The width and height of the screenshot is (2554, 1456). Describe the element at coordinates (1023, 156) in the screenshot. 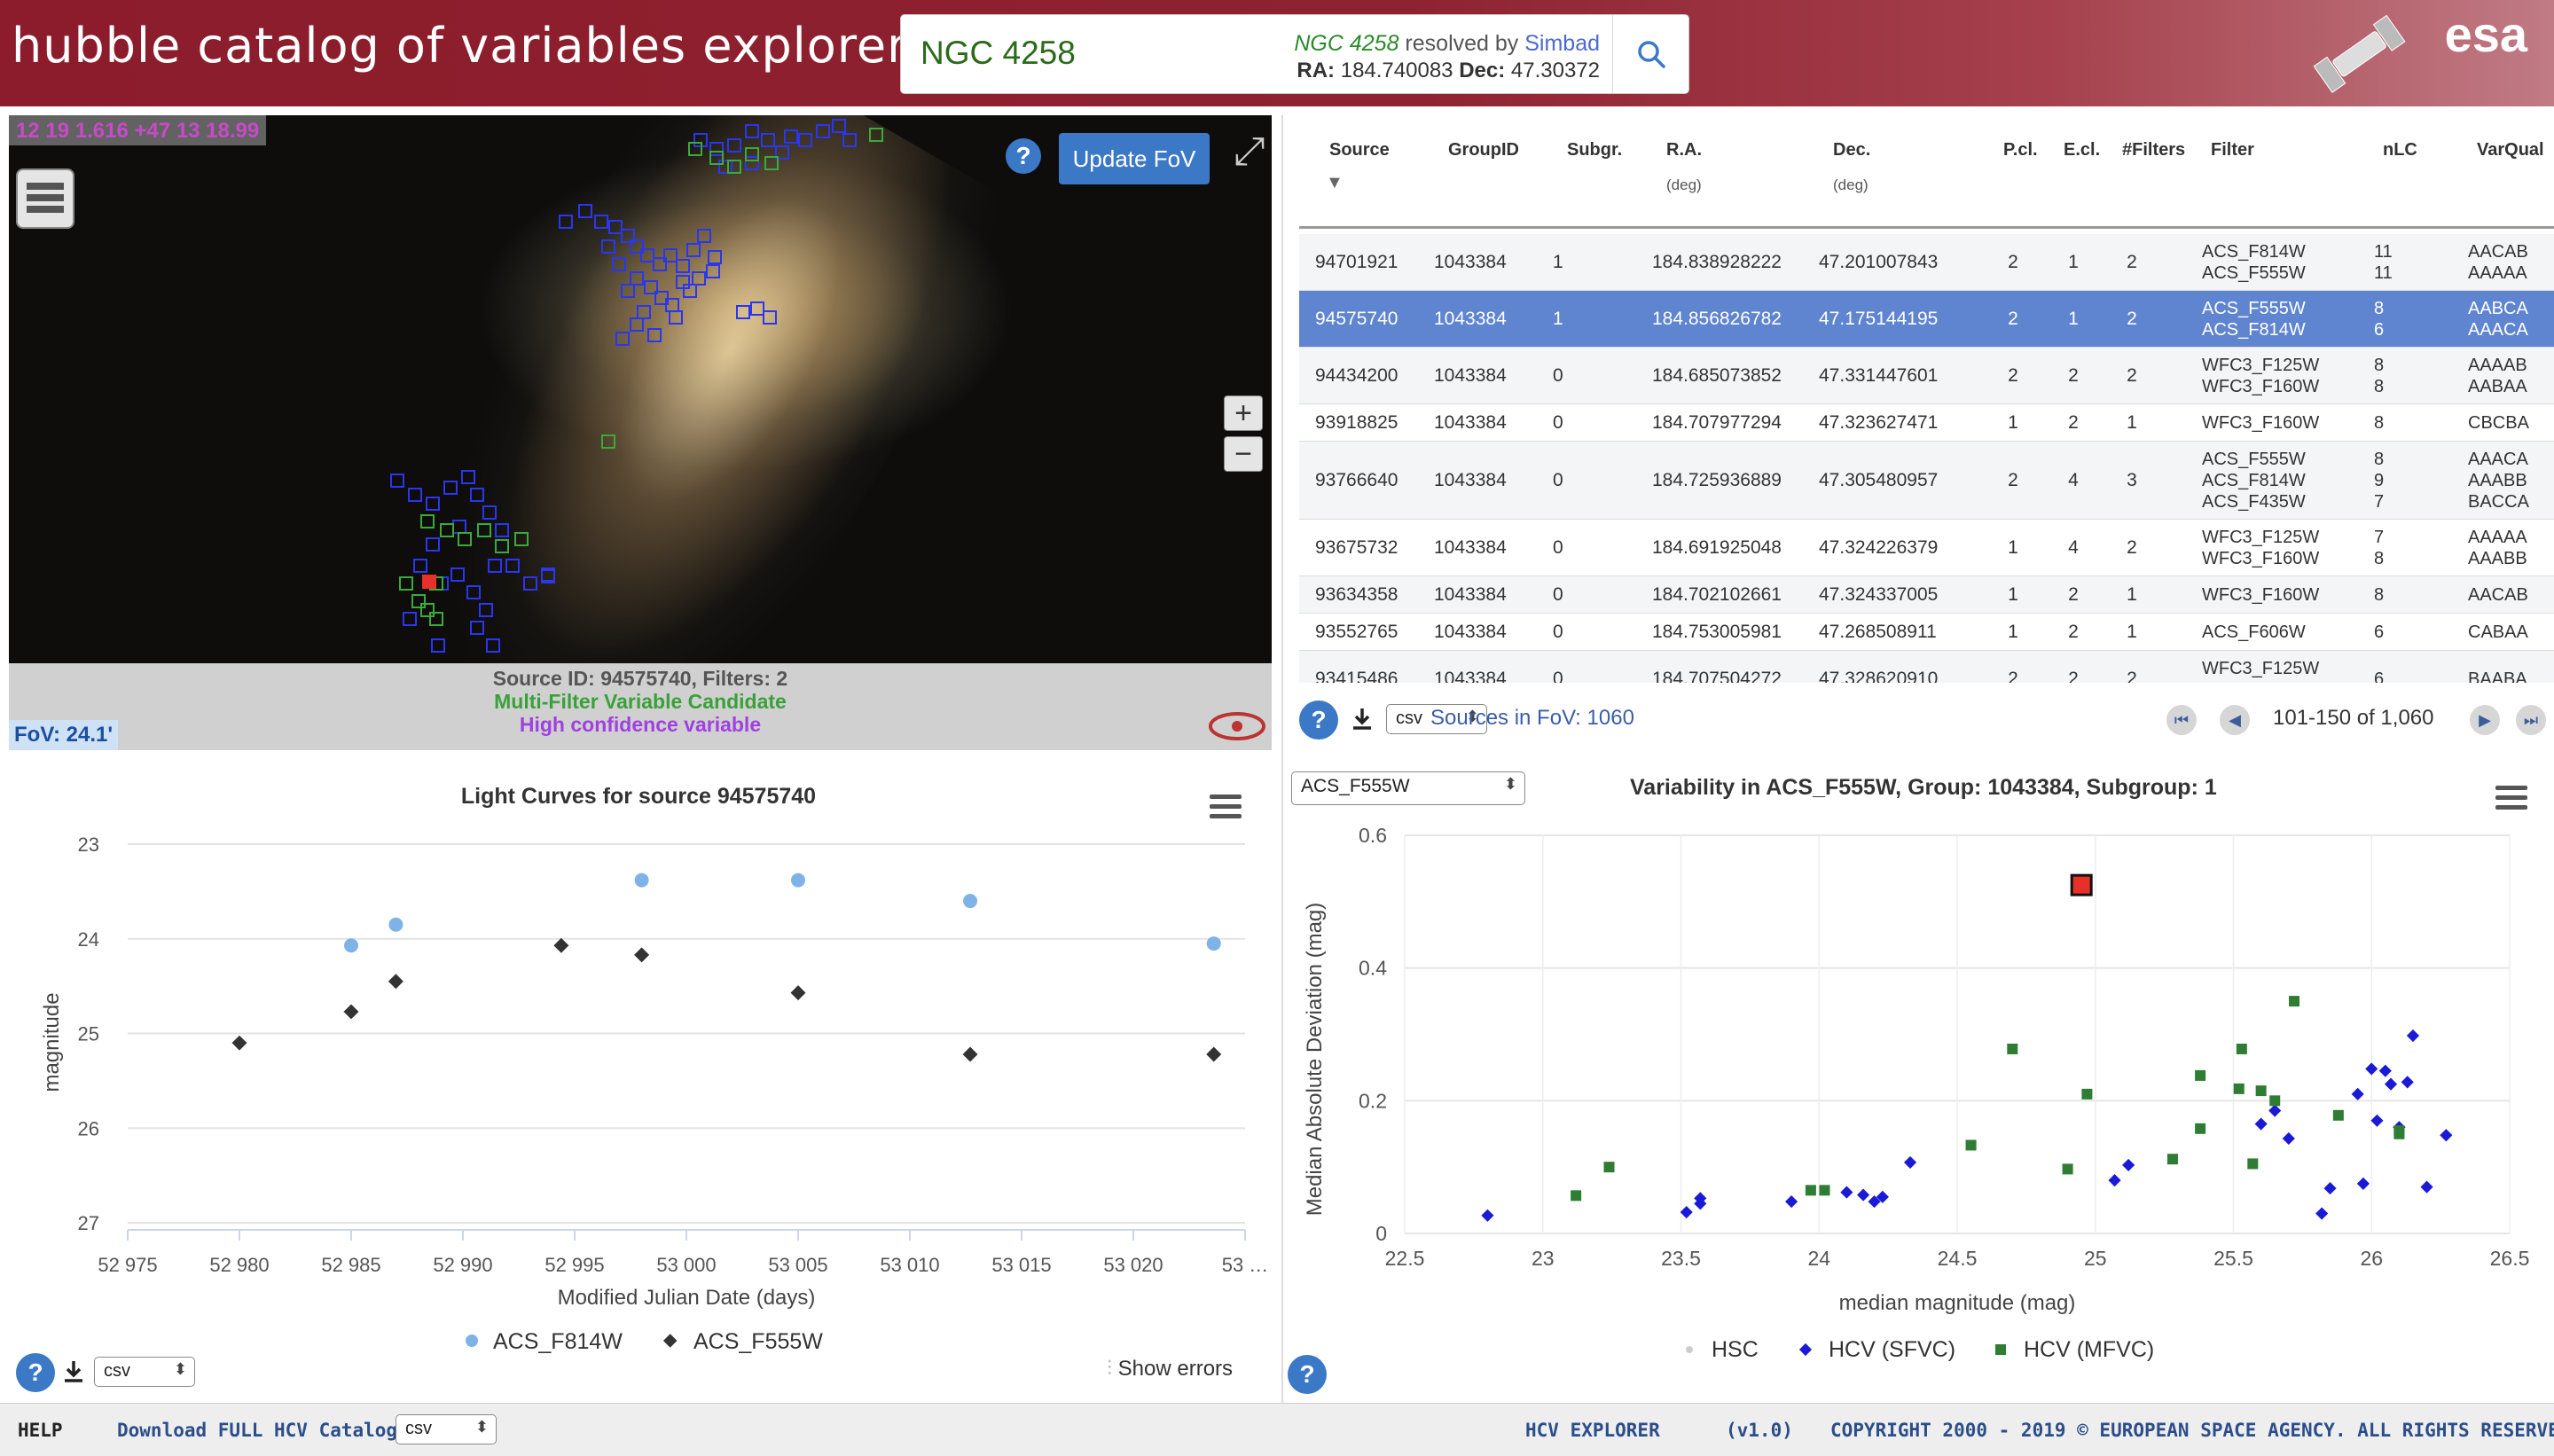

I see `sky-help-icon: ?` at that location.